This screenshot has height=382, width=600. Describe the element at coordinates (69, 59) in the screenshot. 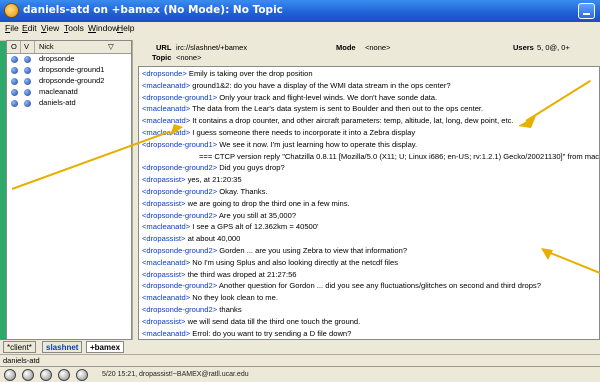

I see `nick-row: dropsonde` at that location.